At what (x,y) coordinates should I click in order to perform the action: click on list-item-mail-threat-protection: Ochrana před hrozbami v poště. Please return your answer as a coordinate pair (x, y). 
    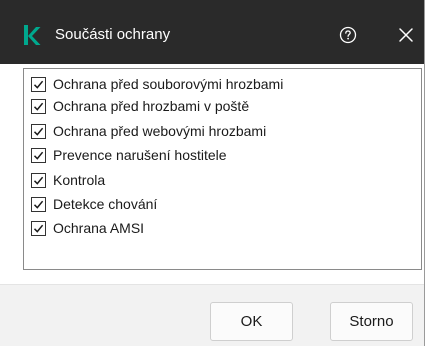
    Looking at the image, I should click on (140, 106).